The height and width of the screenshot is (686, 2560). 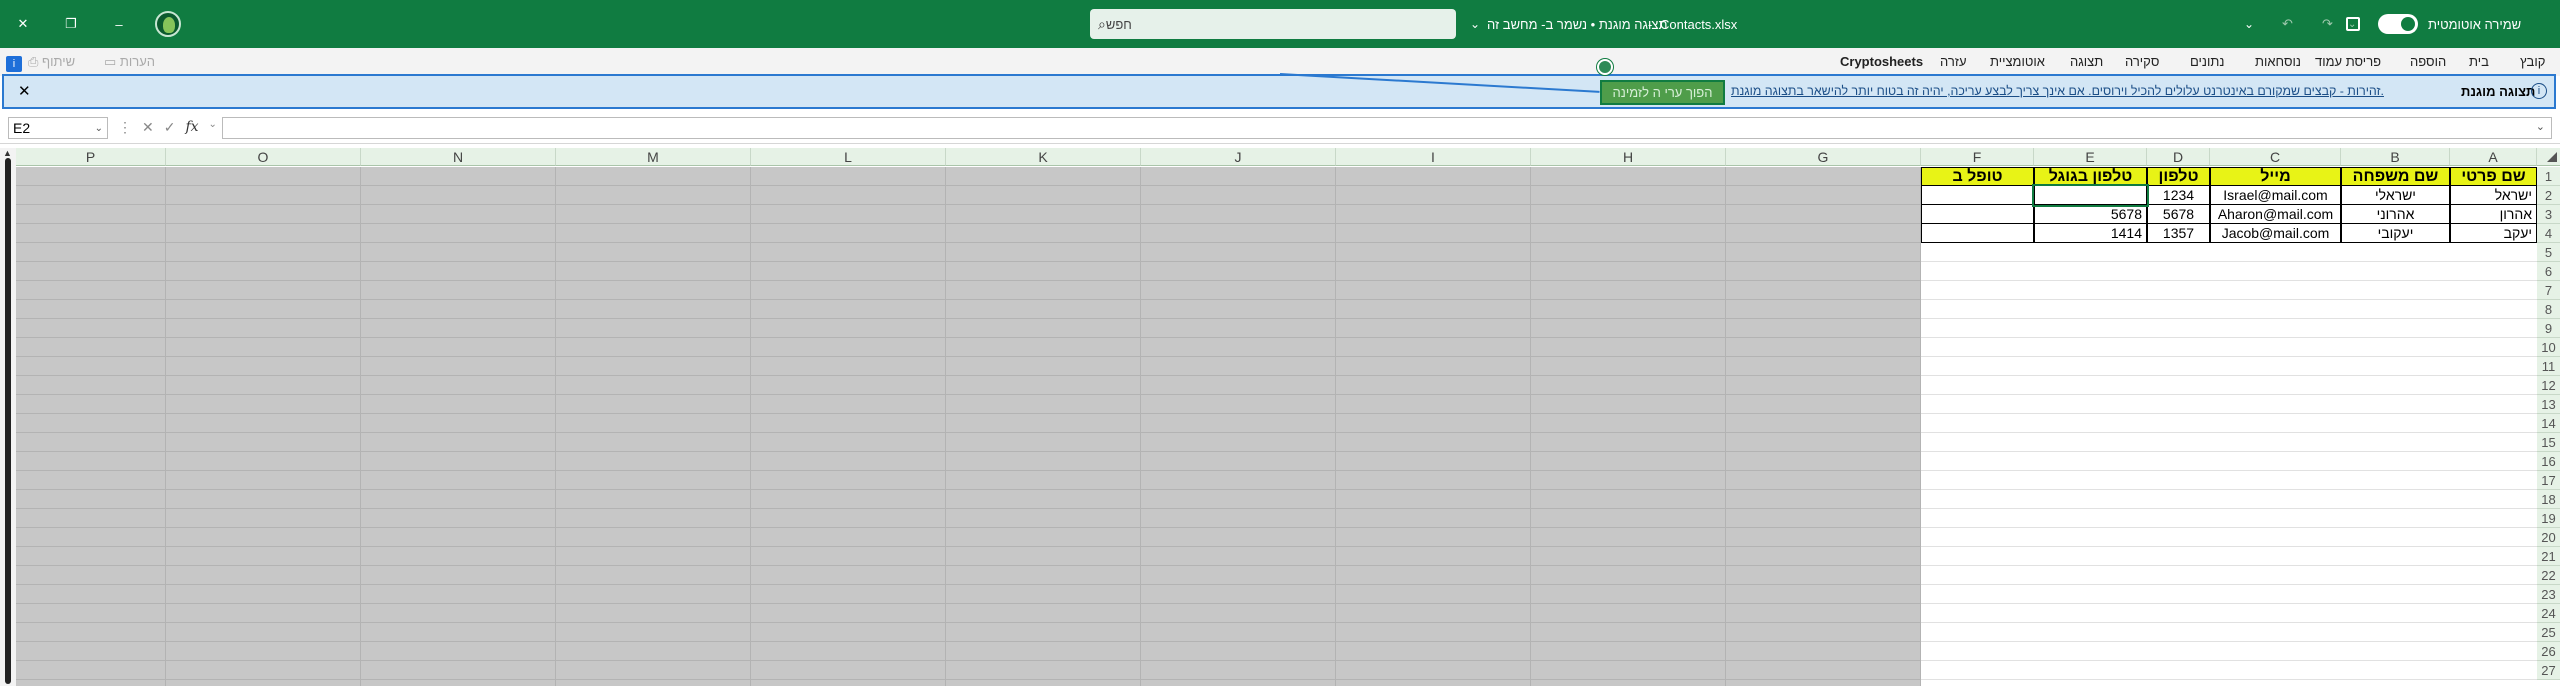 I want to click on row-header-11: 11, so click(x=2548, y=366).